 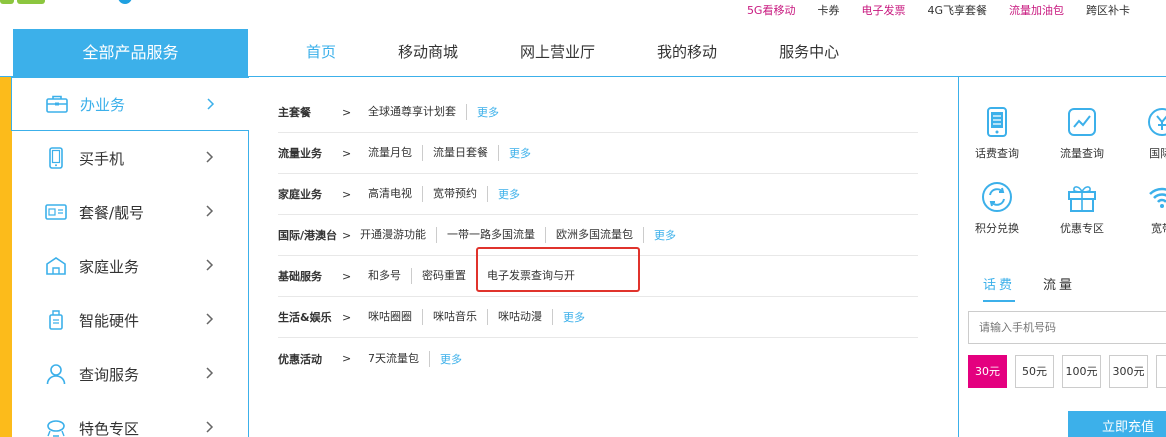 What do you see at coordinates (56, 266) in the screenshot?
I see `house-icon` at bounding box center [56, 266].